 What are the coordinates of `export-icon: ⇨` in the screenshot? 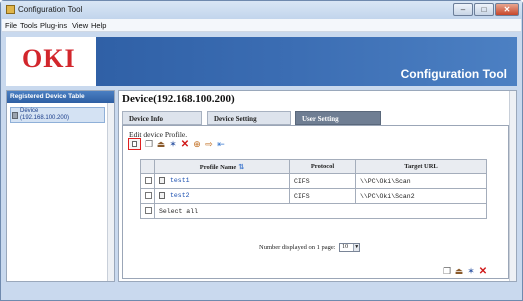 It's located at (209, 144).